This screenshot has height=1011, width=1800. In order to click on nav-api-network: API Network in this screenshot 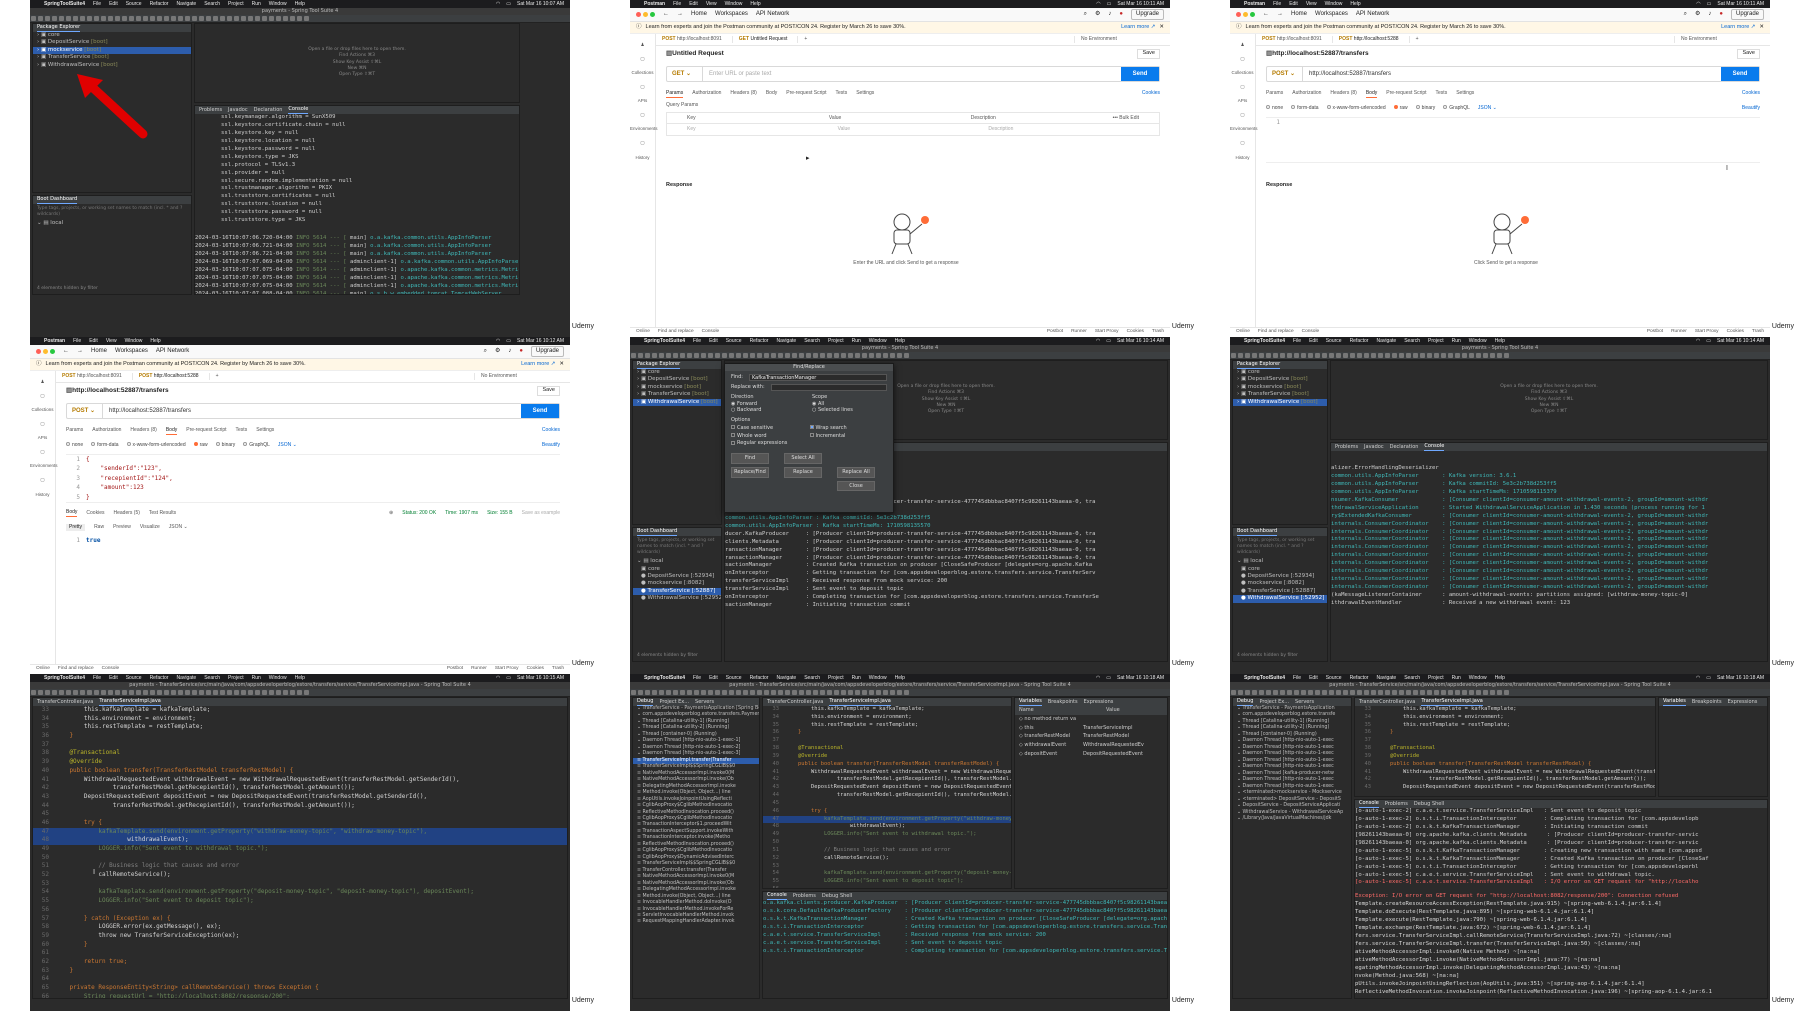, I will do `click(1372, 14)`.